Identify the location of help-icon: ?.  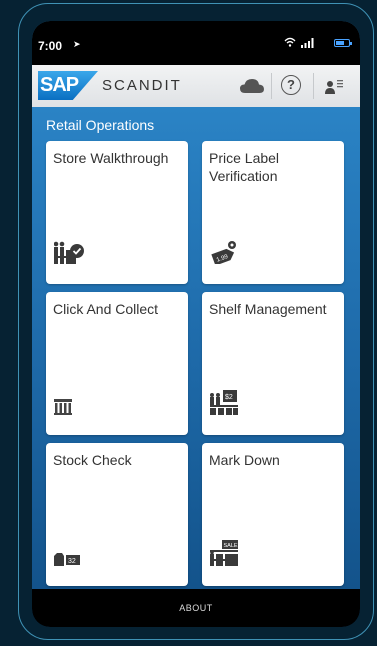
(291, 85).